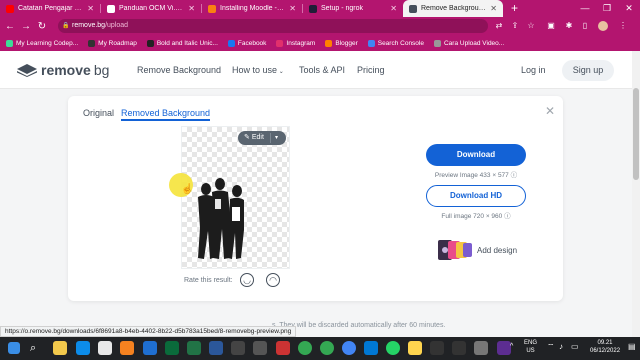 This screenshot has height=360, width=640. What do you see at coordinates (476, 196) in the screenshot?
I see `download-hd-button: Download HD` at bounding box center [476, 196].